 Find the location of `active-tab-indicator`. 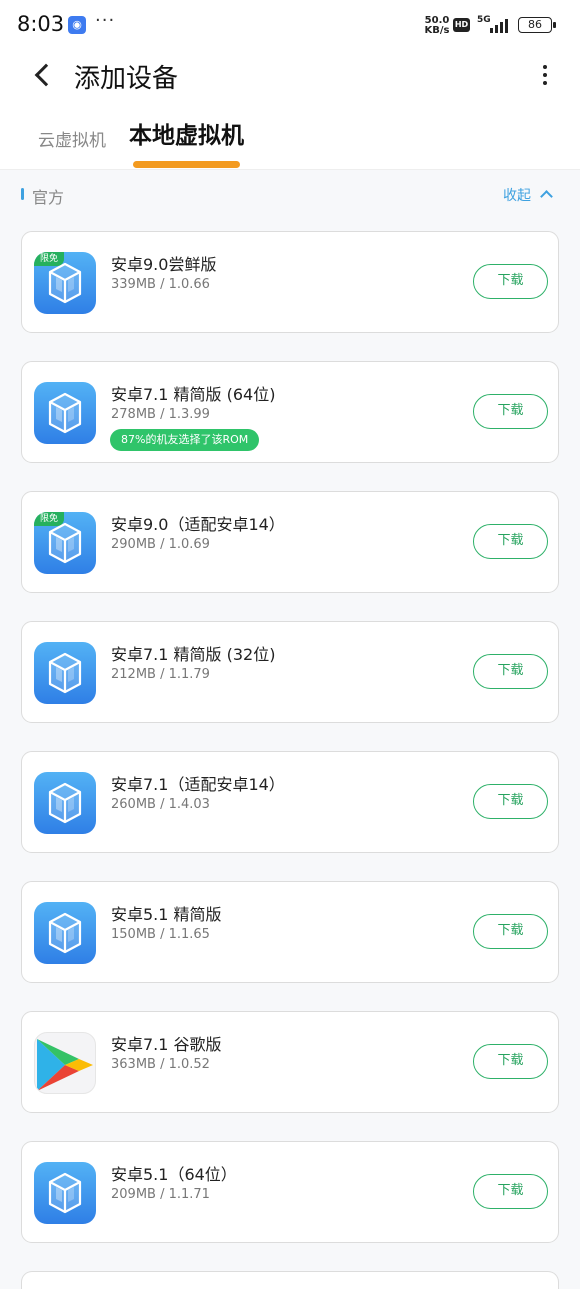

active-tab-indicator is located at coordinates (186, 164).